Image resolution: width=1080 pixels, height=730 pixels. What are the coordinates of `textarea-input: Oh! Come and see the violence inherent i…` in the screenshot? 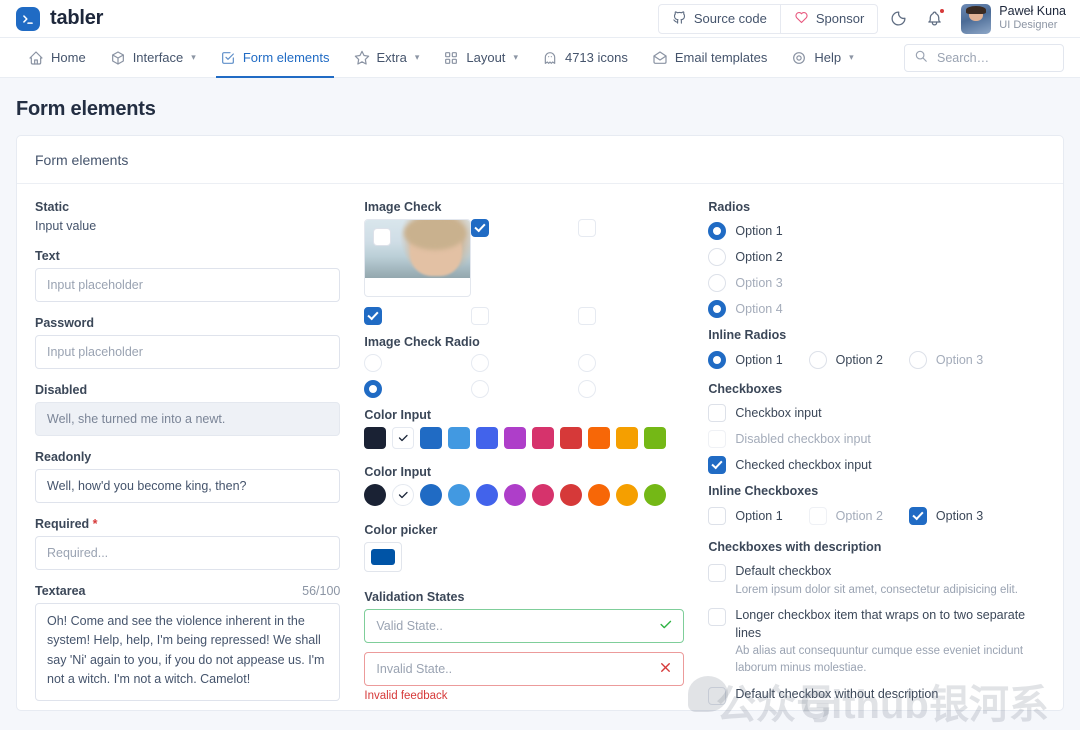 It's located at (188, 652).